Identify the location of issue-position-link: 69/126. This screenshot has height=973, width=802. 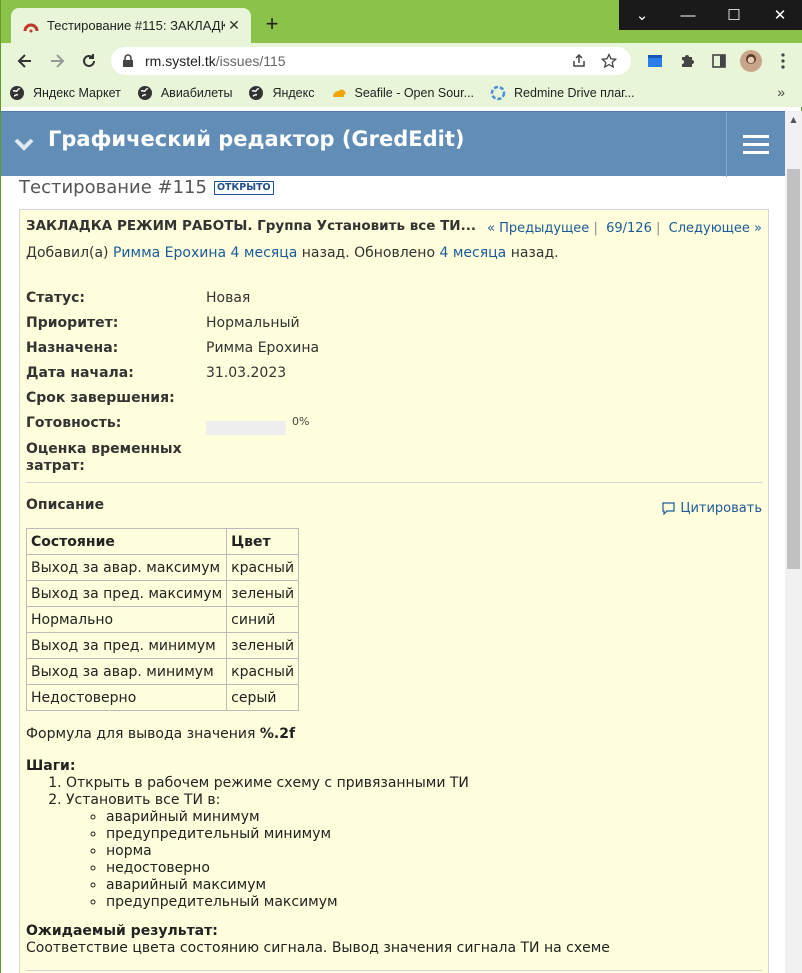
(629, 228).